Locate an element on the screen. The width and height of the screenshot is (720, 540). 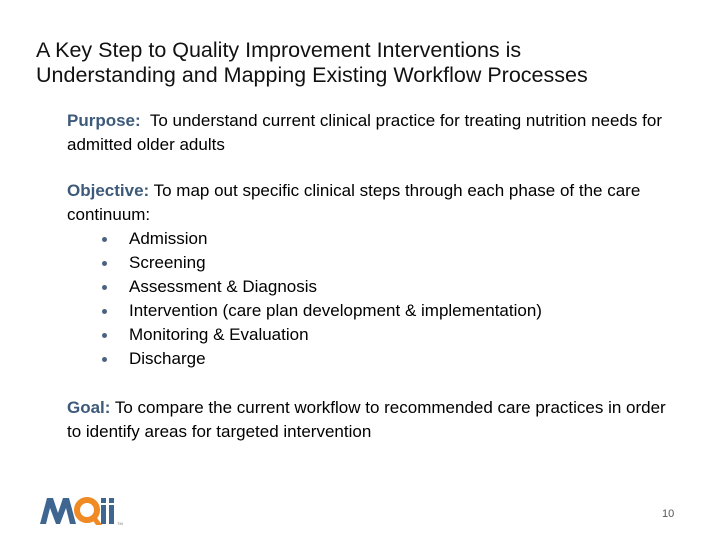
logo-letter-m is located at coordinates (58, 511).